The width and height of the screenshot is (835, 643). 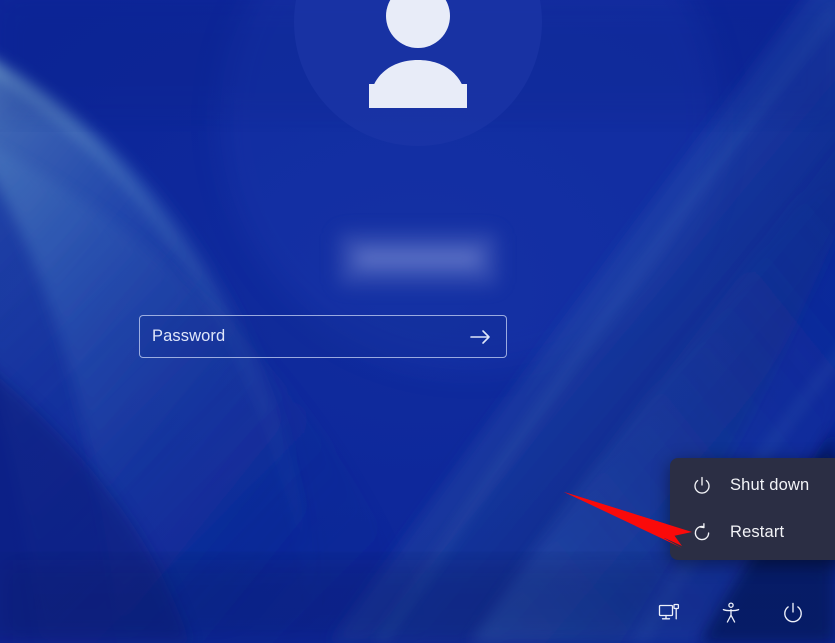 What do you see at coordinates (770, 485) in the screenshot?
I see `menu-item-label: Shut down` at bounding box center [770, 485].